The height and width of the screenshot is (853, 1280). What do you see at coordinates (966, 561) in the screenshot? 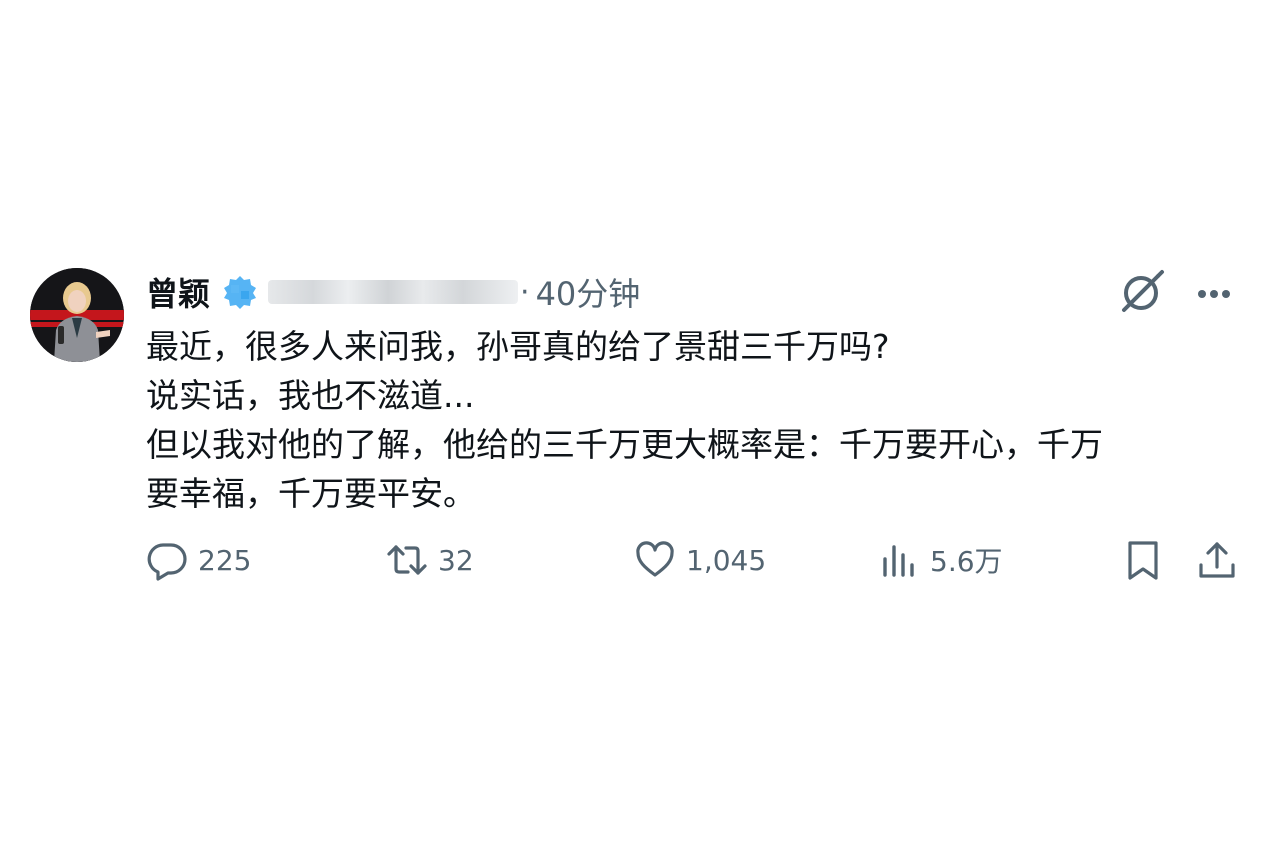
I see `view-count: 5.6万` at bounding box center [966, 561].